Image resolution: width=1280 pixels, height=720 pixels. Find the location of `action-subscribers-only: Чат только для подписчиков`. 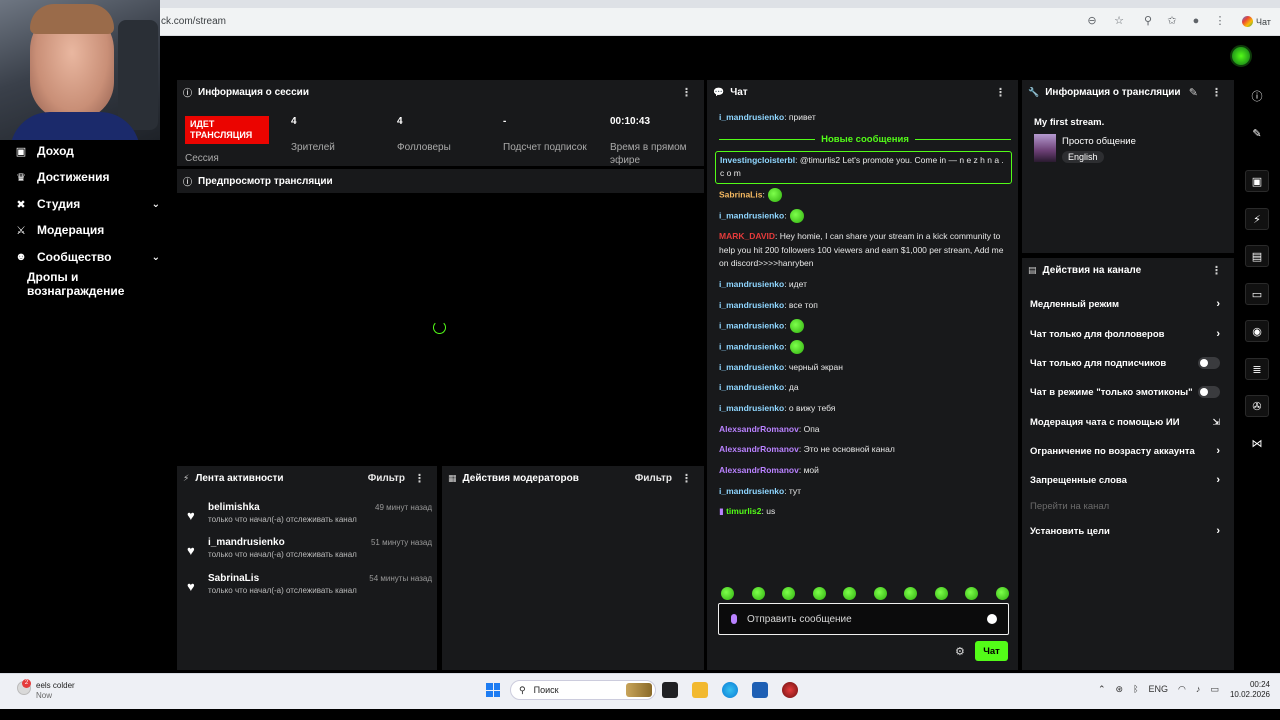

action-subscribers-only: Чат только для подписчиков is located at coordinates (1128, 363).